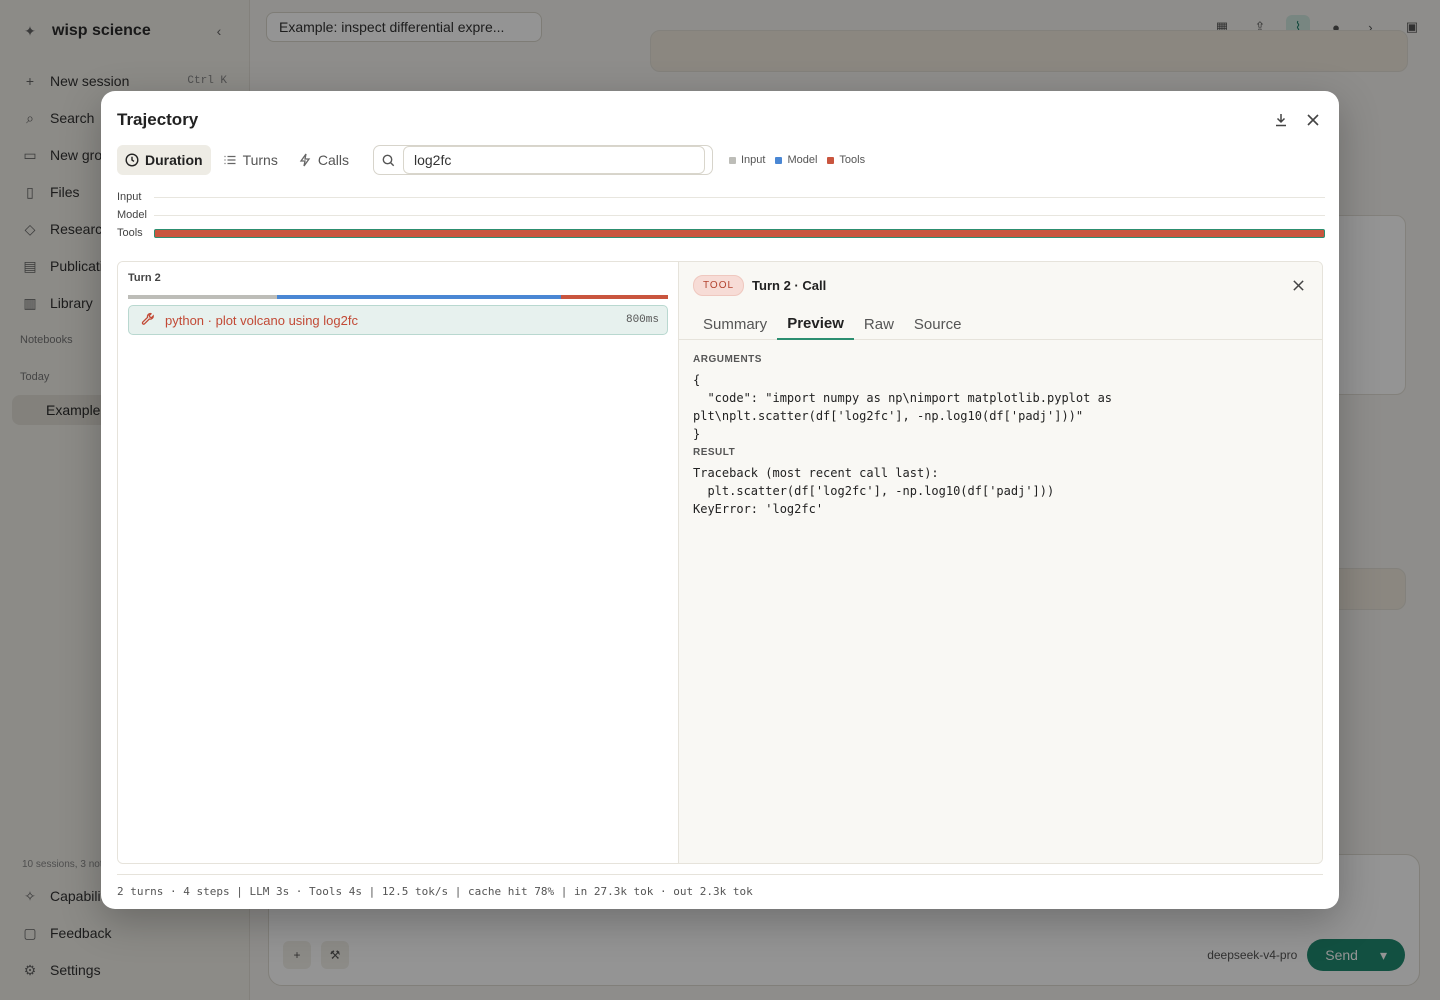 The width and height of the screenshot is (1440, 1000). What do you see at coordinates (129, 197) in the screenshot?
I see `lane-label: Input` at bounding box center [129, 197].